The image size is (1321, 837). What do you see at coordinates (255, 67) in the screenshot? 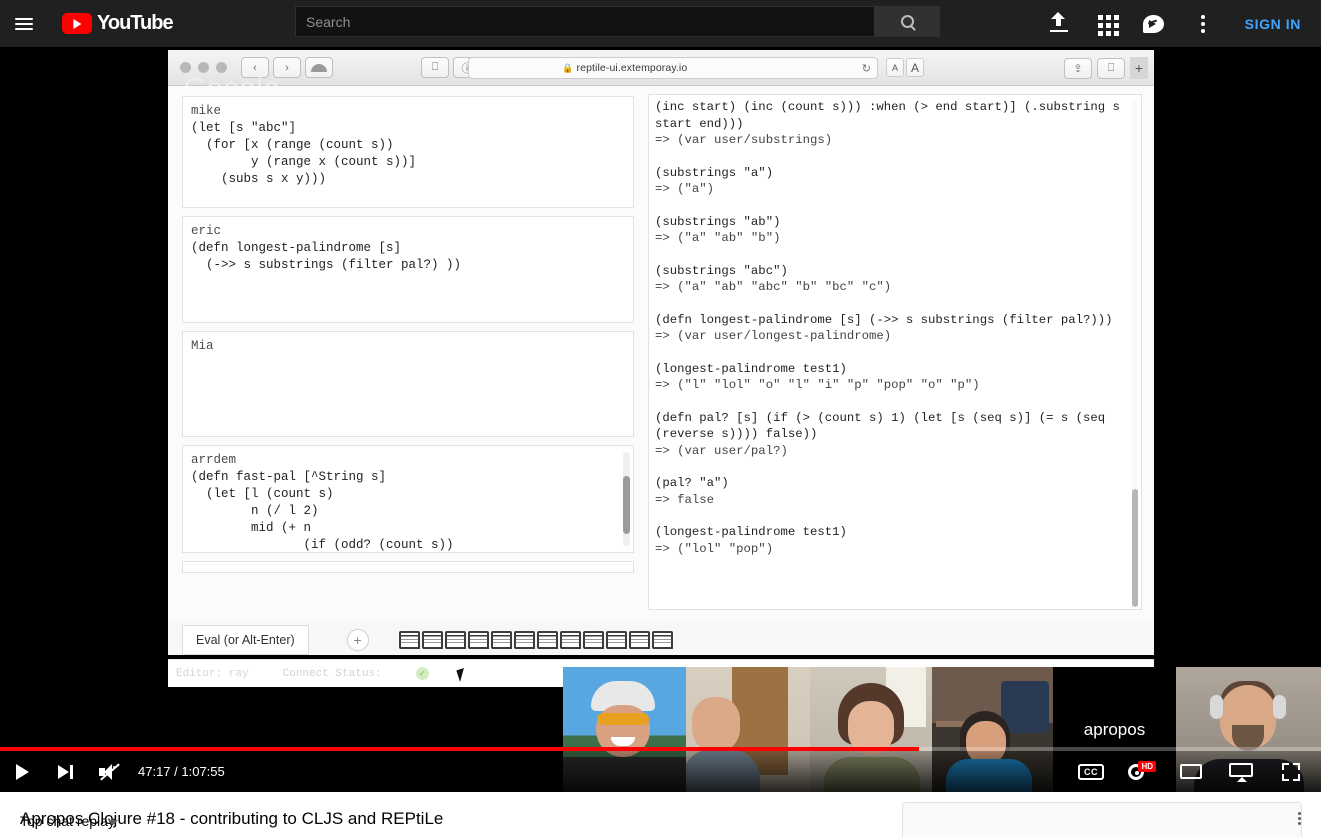
I see `chevron-left-icon: ‹` at bounding box center [255, 67].